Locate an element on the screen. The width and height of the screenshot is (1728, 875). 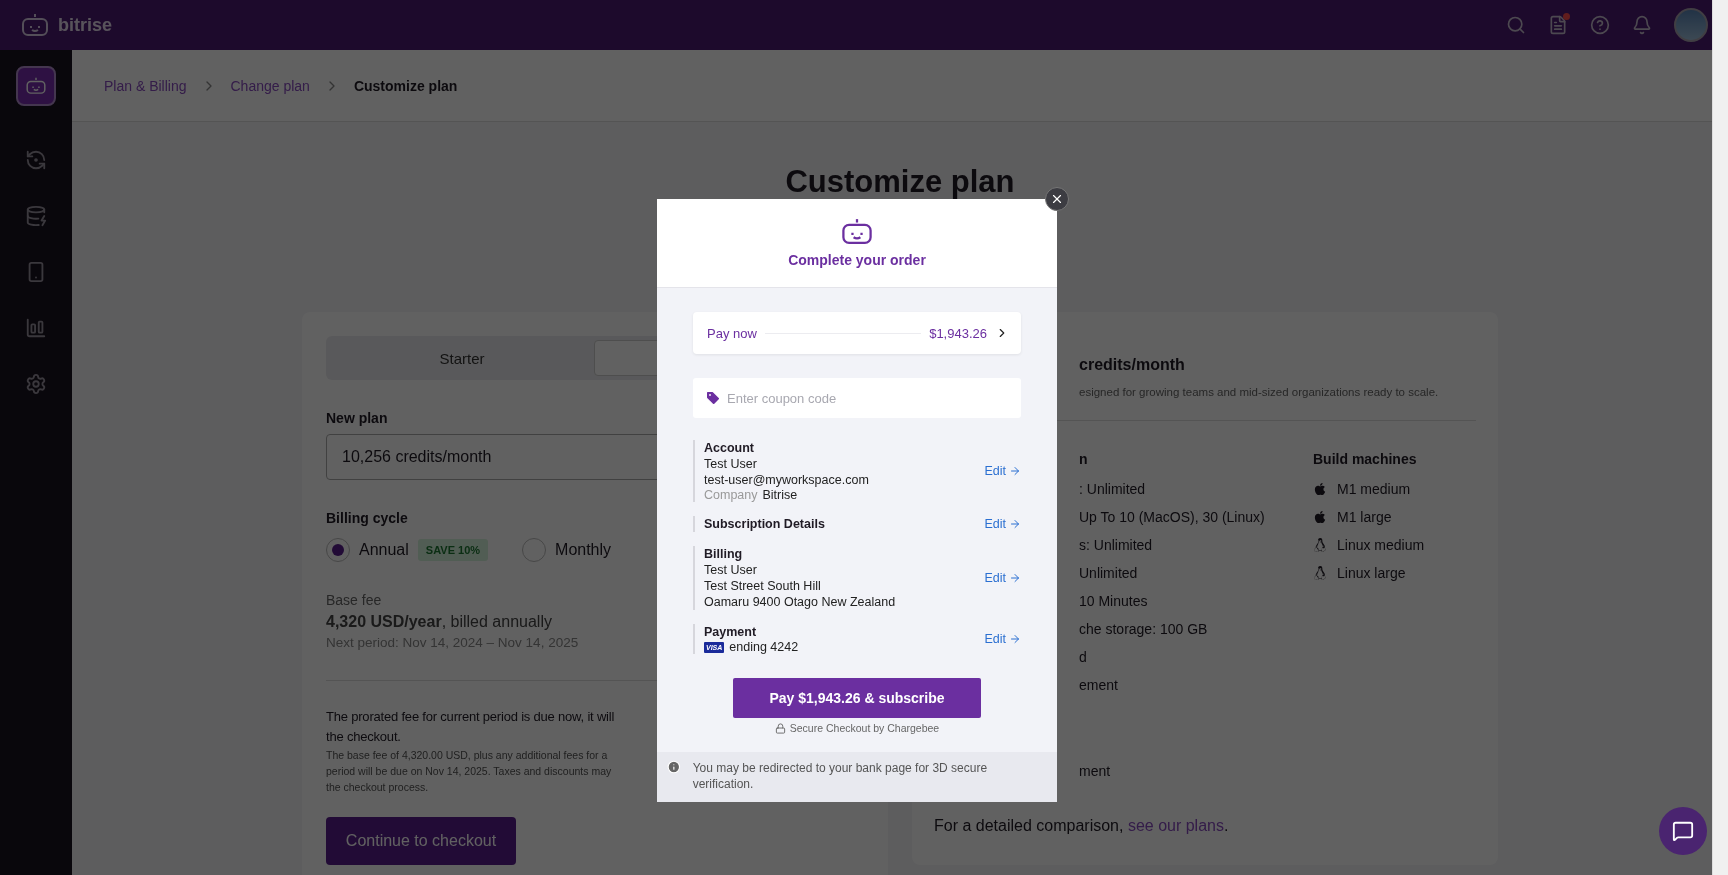
document-icon is located at coordinates (1558, 25).